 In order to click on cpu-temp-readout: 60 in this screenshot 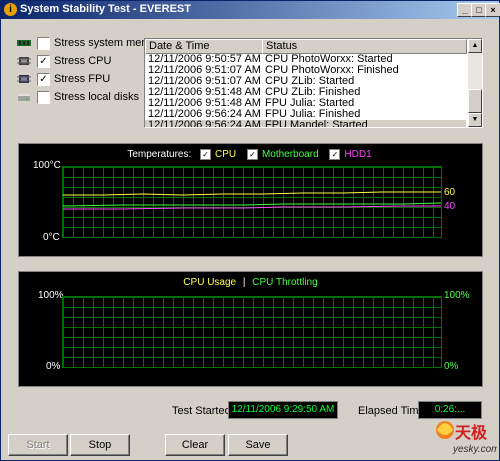, I will do `click(450, 192)`.